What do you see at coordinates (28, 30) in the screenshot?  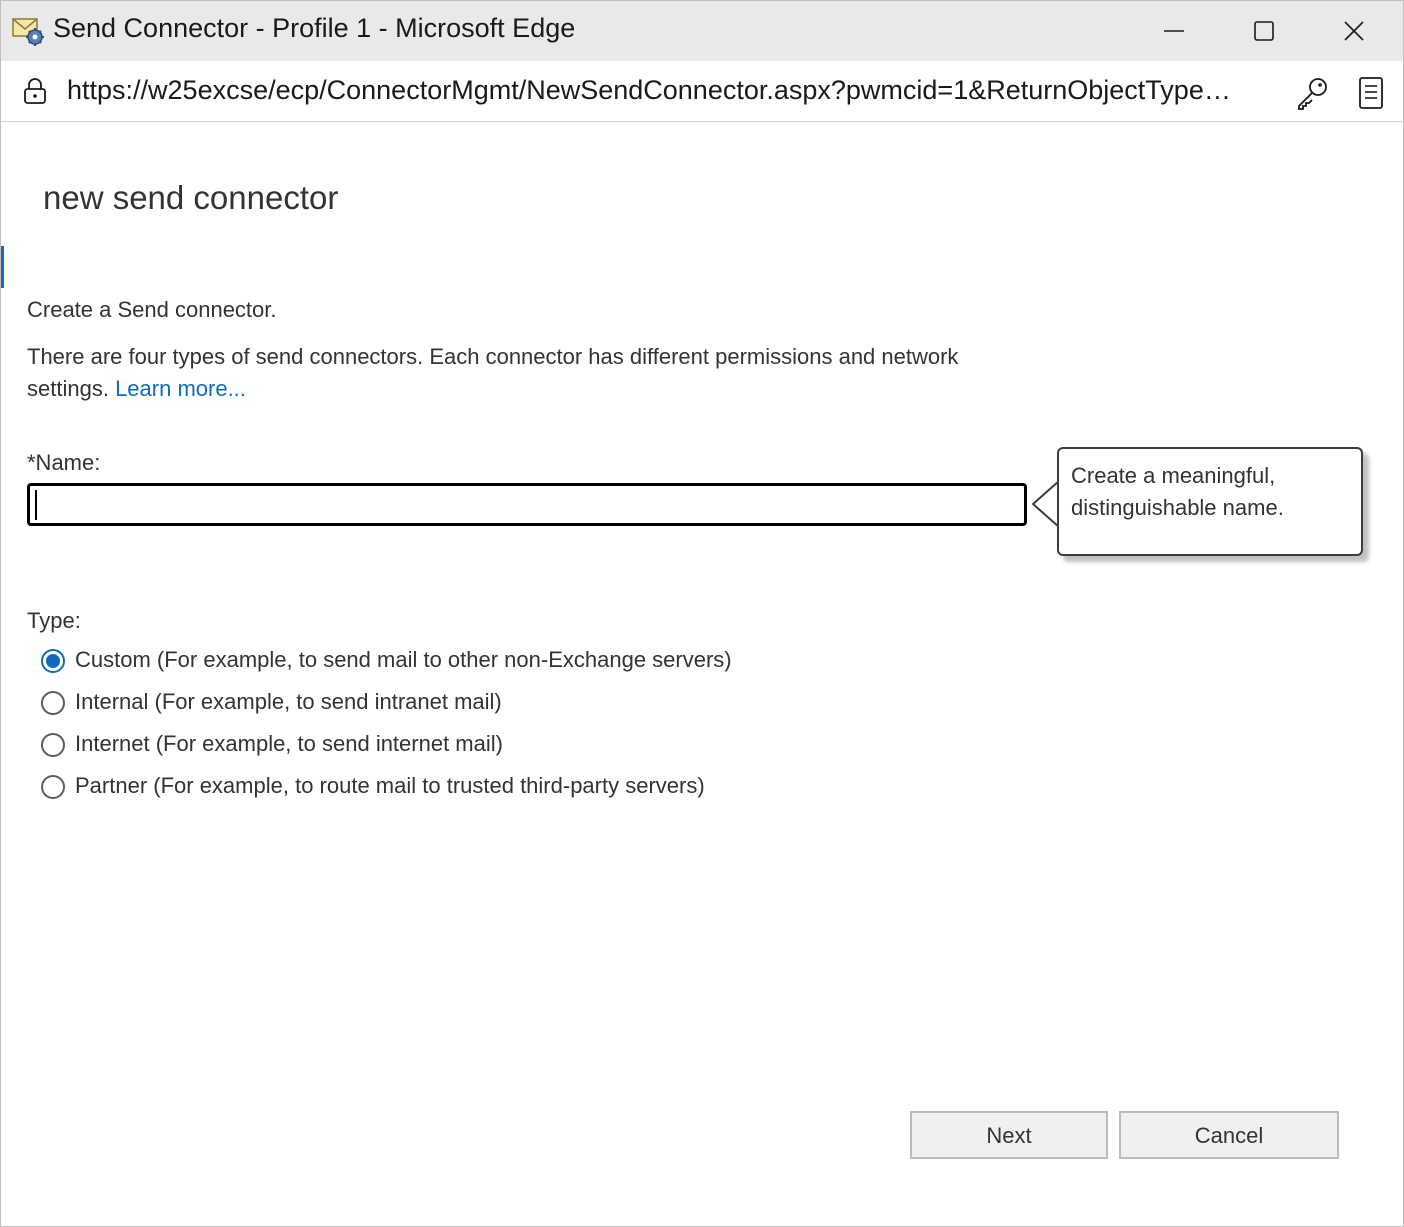 I see `mail-gear-icon` at bounding box center [28, 30].